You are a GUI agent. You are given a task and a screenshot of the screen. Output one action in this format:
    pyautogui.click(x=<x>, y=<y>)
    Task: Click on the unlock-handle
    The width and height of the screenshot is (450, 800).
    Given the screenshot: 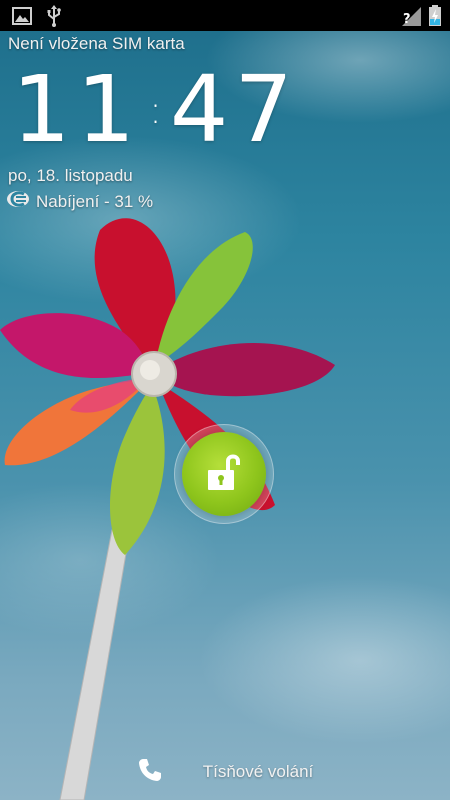 What is the action you would take?
    pyautogui.click(x=224, y=474)
    